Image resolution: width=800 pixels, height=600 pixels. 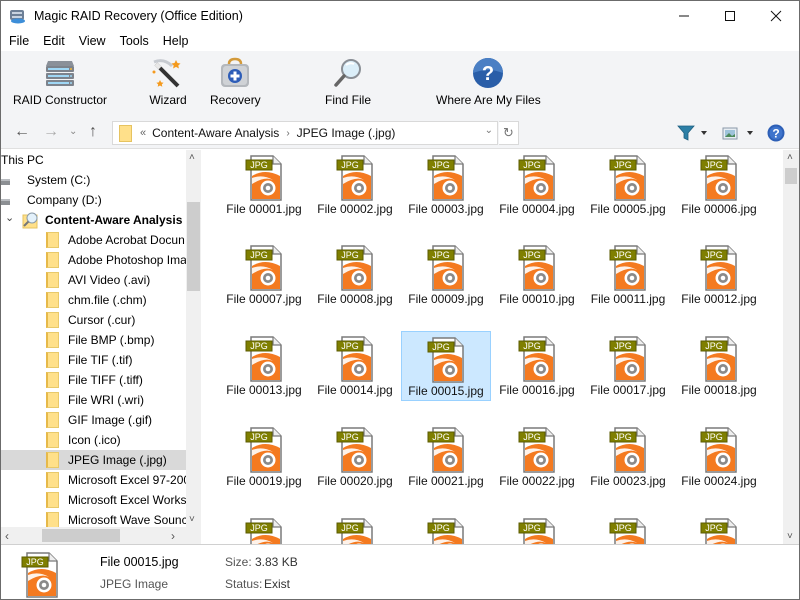 What do you see at coordinates (215, 133) in the screenshot?
I see `breadcrumb-content-aware-analysis: Content-Aware Analysis` at bounding box center [215, 133].